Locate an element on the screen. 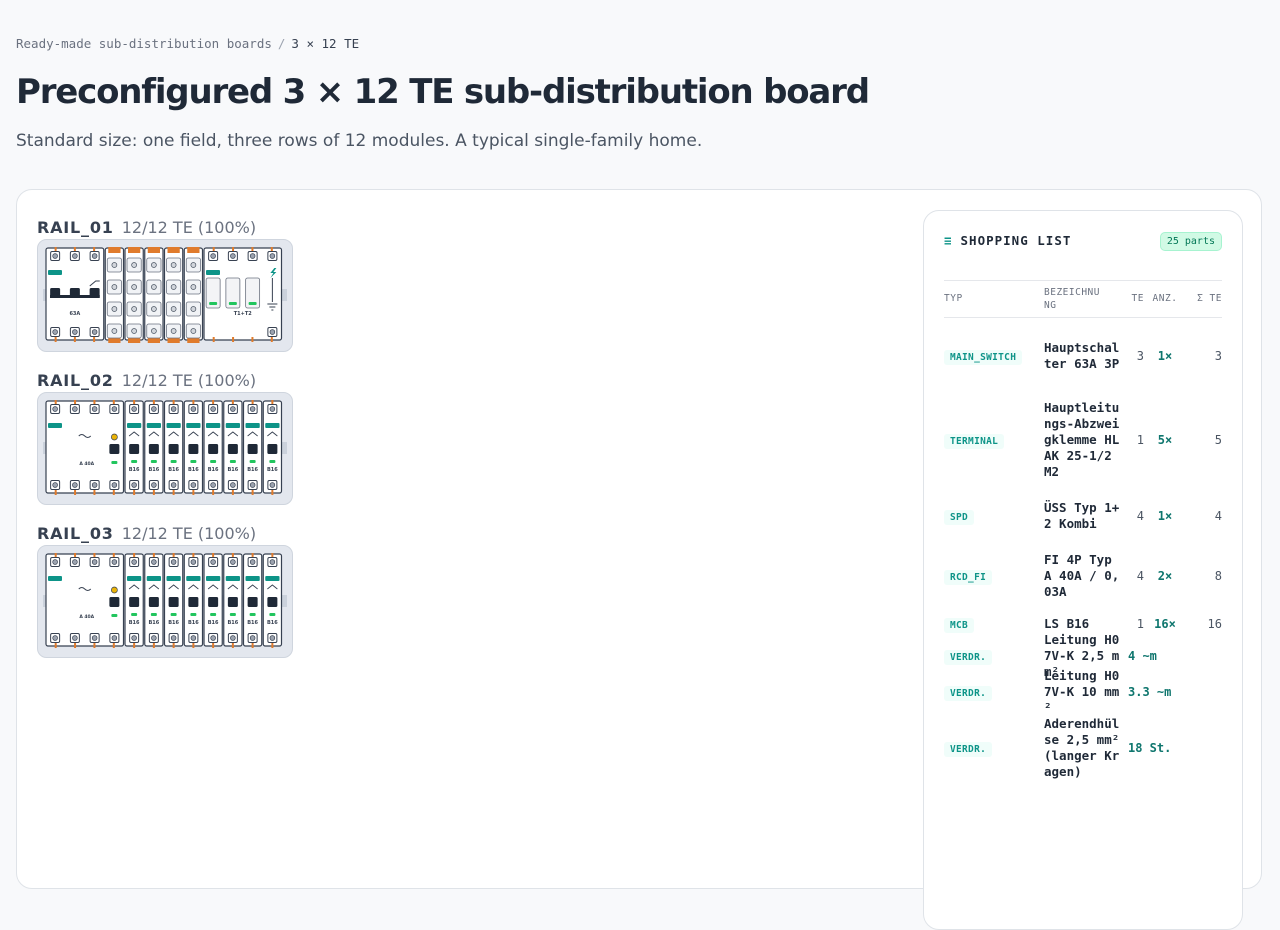 This screenshot has height=930, width=1280. rail-name: RAIL_02 is located at coordinates (75, 380).